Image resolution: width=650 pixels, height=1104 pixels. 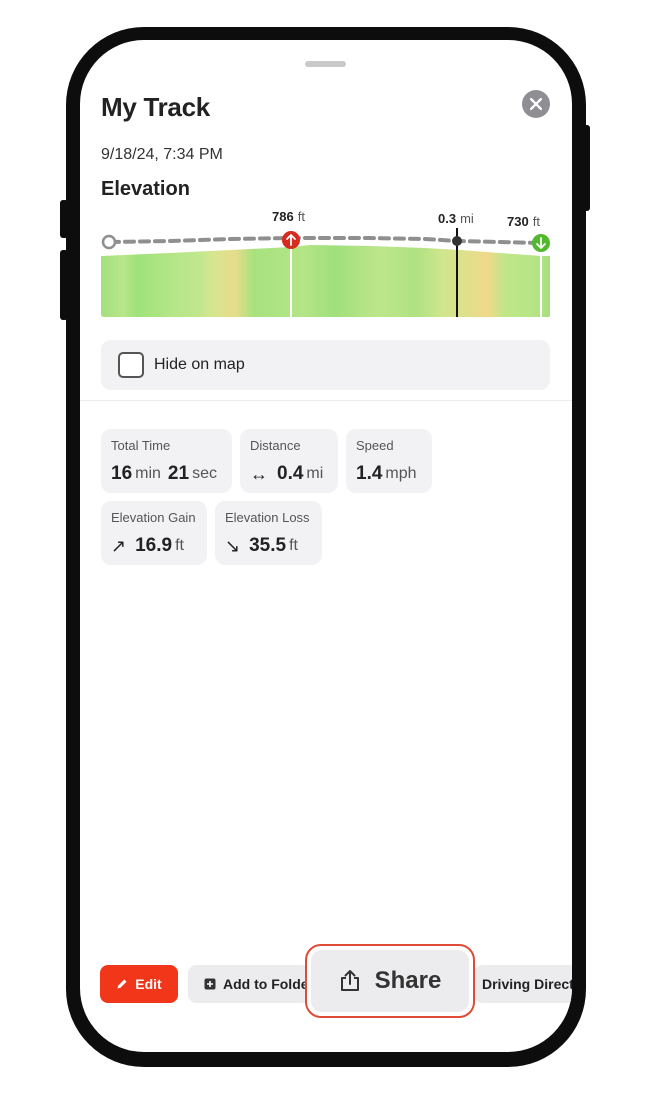 I want to click on driving-directions-label: Driving Directions, so click(x=527, y=984).